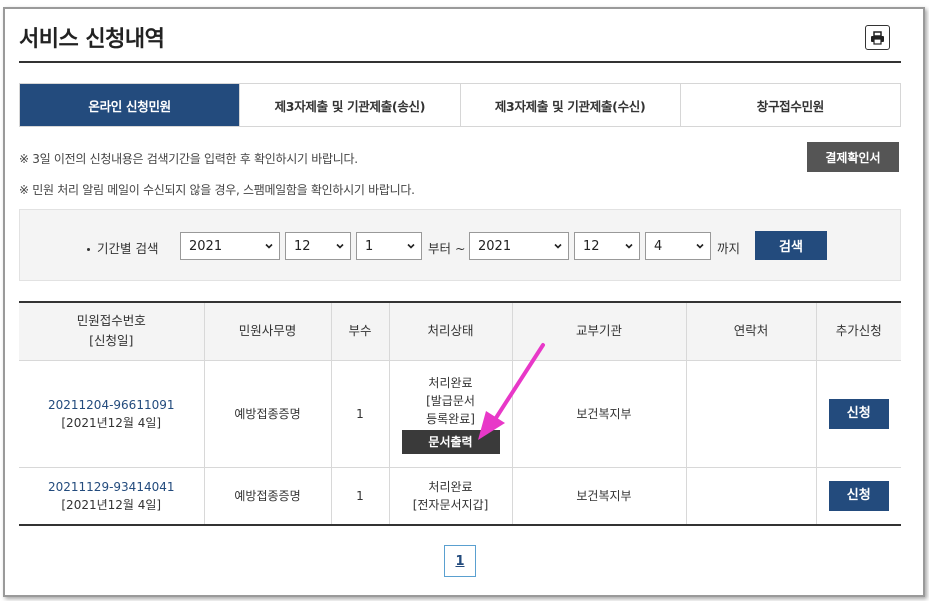 This screenshot has width=929, height=601. I want to click on printer-icon, so click(877, 37).